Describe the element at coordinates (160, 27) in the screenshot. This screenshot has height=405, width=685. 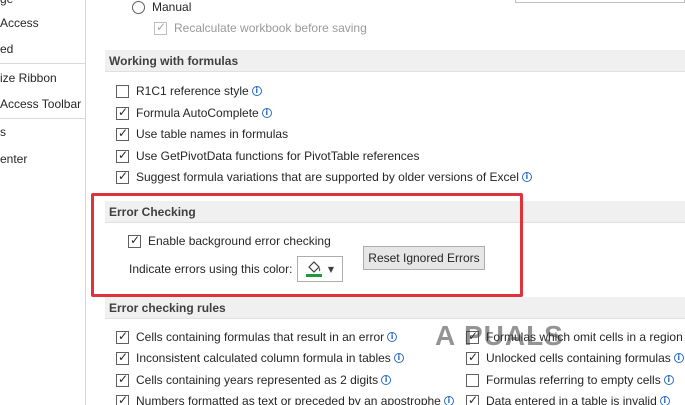
I see `recalc-before-save-checkbox` at that location.